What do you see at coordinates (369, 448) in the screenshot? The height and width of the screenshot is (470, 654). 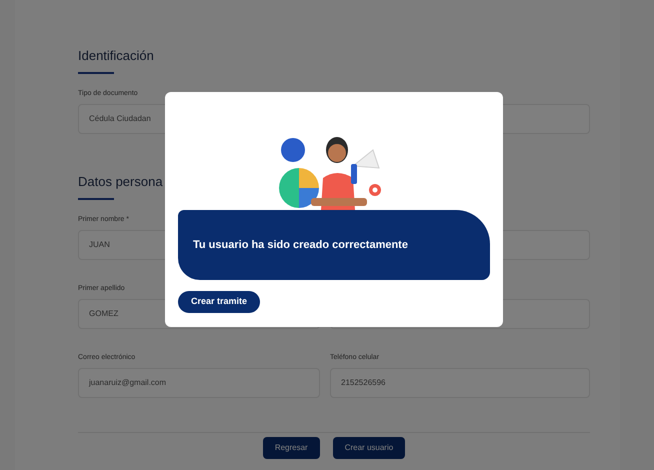 I see `create-user-button: Crear usuario` at bounding box center [369, 448].